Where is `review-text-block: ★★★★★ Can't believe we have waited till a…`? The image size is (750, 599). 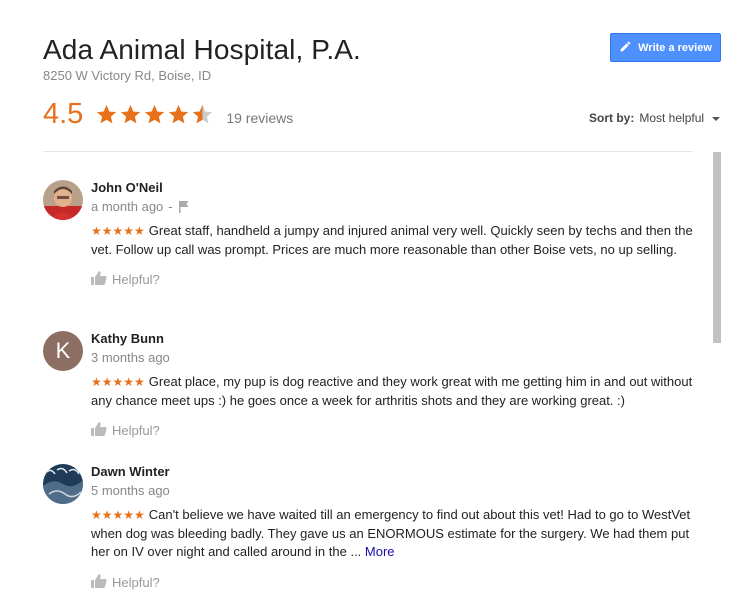 review-text-block: ★★★★★ Can't believe we have waited till a… is located at coordinates (392, 534).